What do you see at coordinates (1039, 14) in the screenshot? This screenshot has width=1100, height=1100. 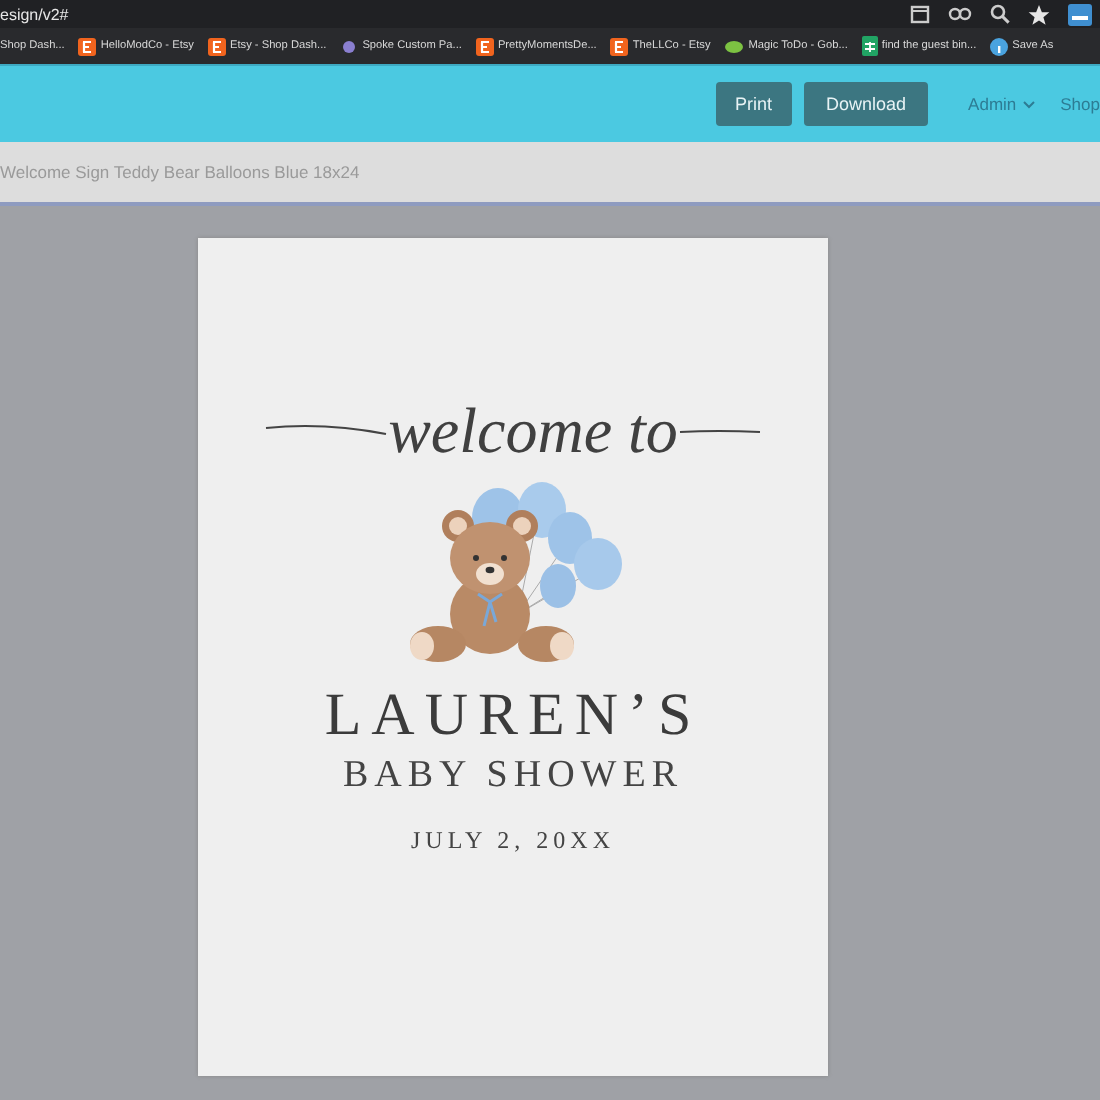 I see `star-icon` at bounding box center [1039, 14].